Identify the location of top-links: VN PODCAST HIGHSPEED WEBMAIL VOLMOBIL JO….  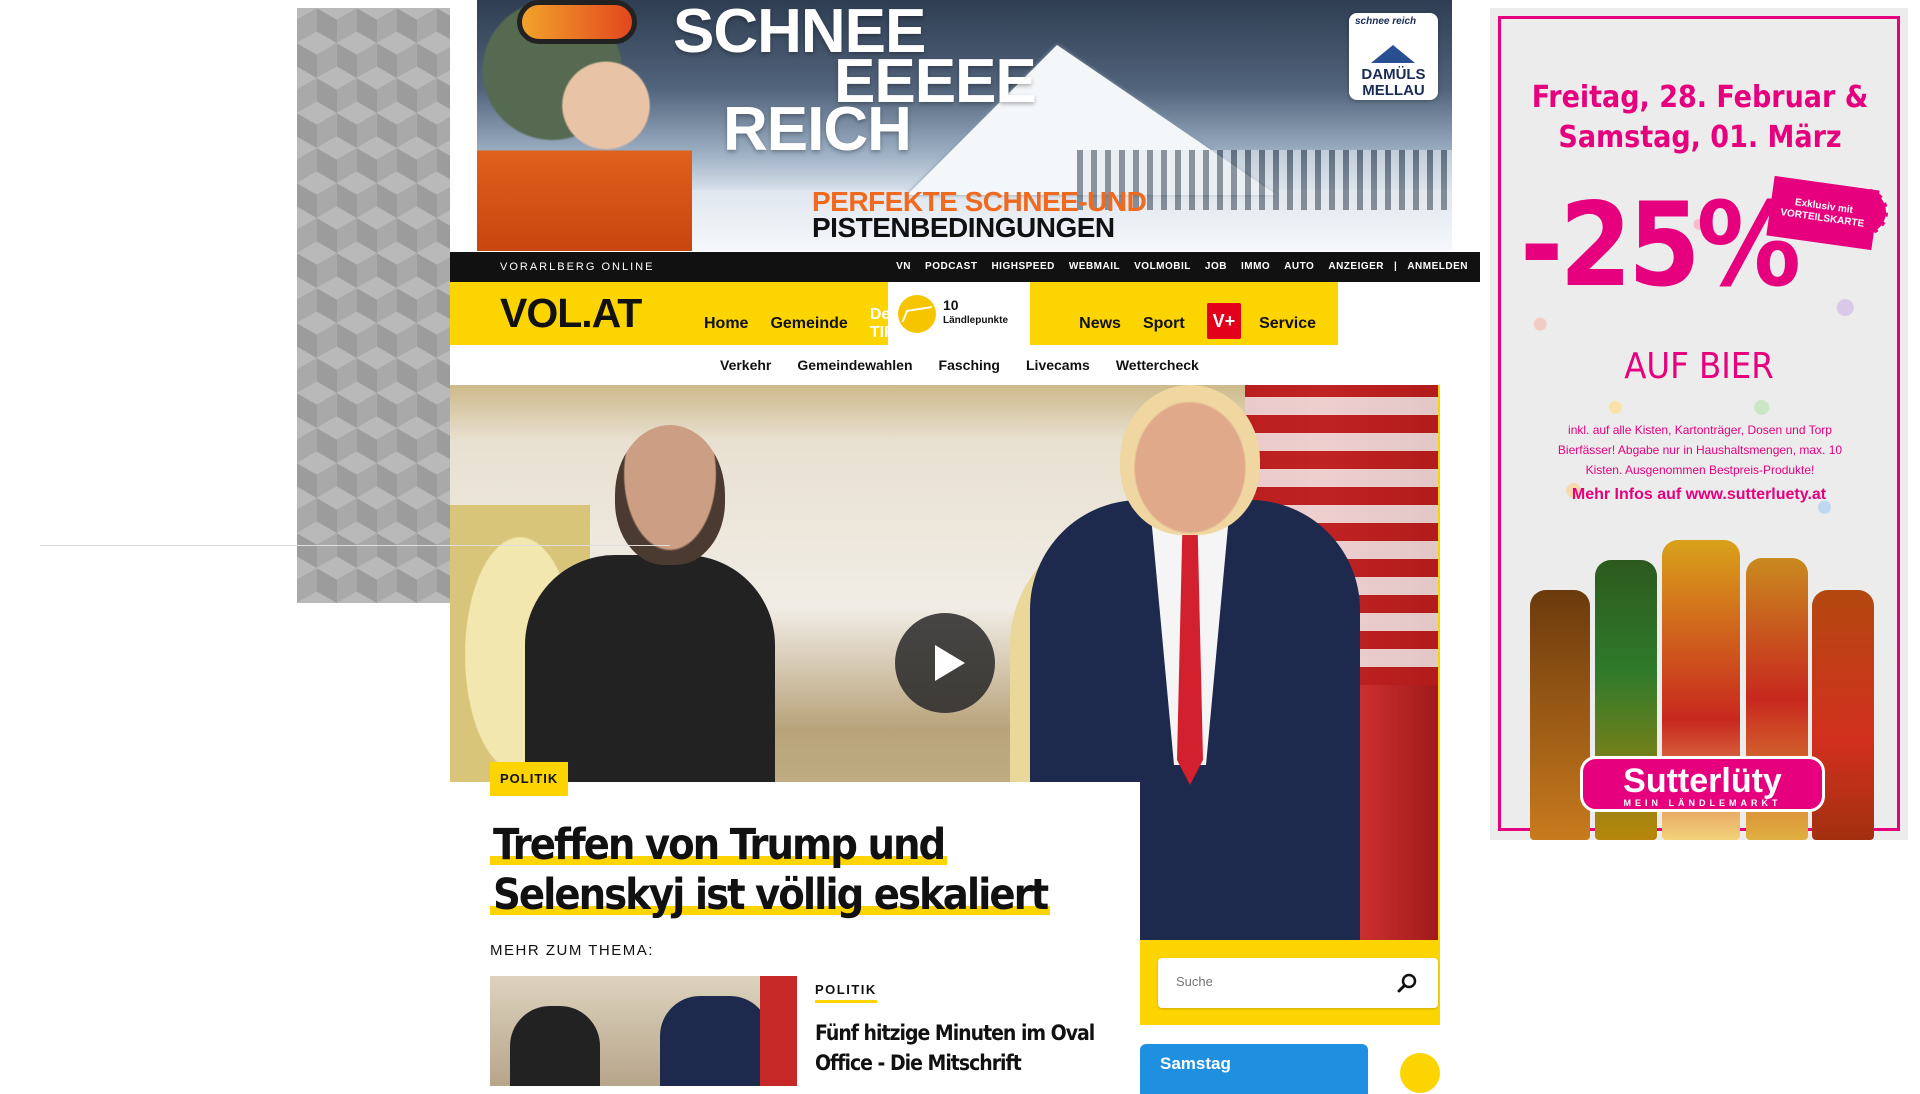
(1175, 266).